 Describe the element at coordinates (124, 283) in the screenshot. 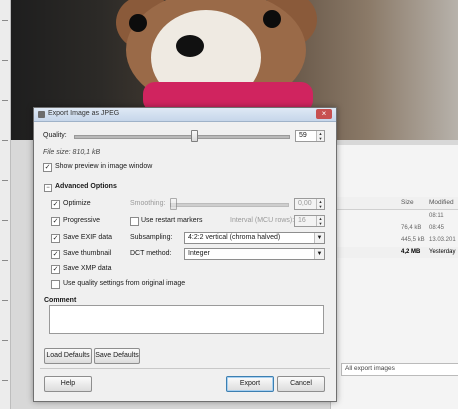

I see `quality-settings-label: Use quality settings from original image` at that location.